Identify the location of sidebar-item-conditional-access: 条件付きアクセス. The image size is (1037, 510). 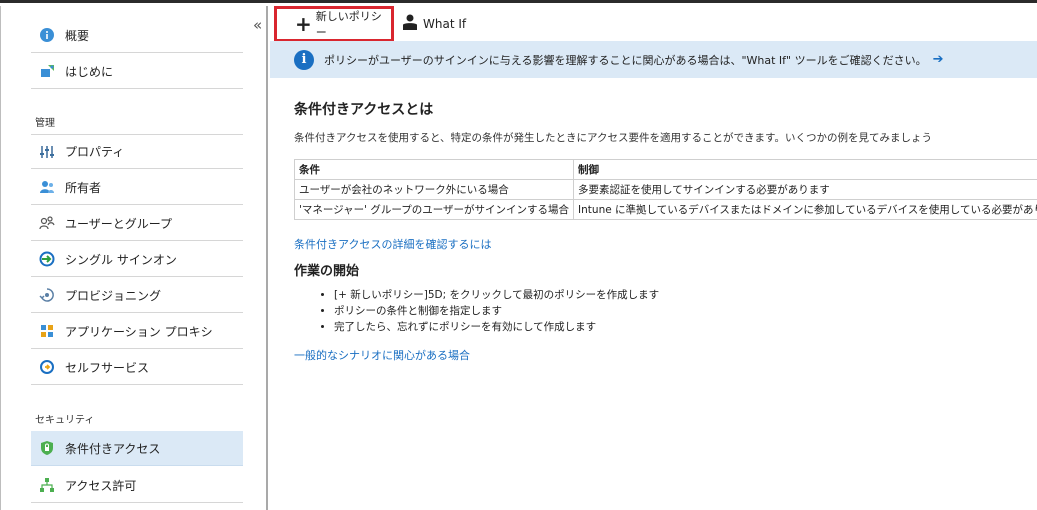
(137, 448).